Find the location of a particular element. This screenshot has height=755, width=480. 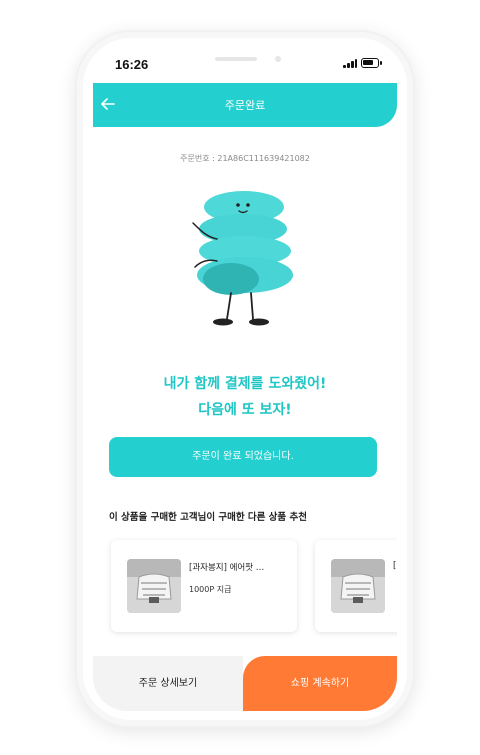

battery-icon is located at coordinates (371, 63).